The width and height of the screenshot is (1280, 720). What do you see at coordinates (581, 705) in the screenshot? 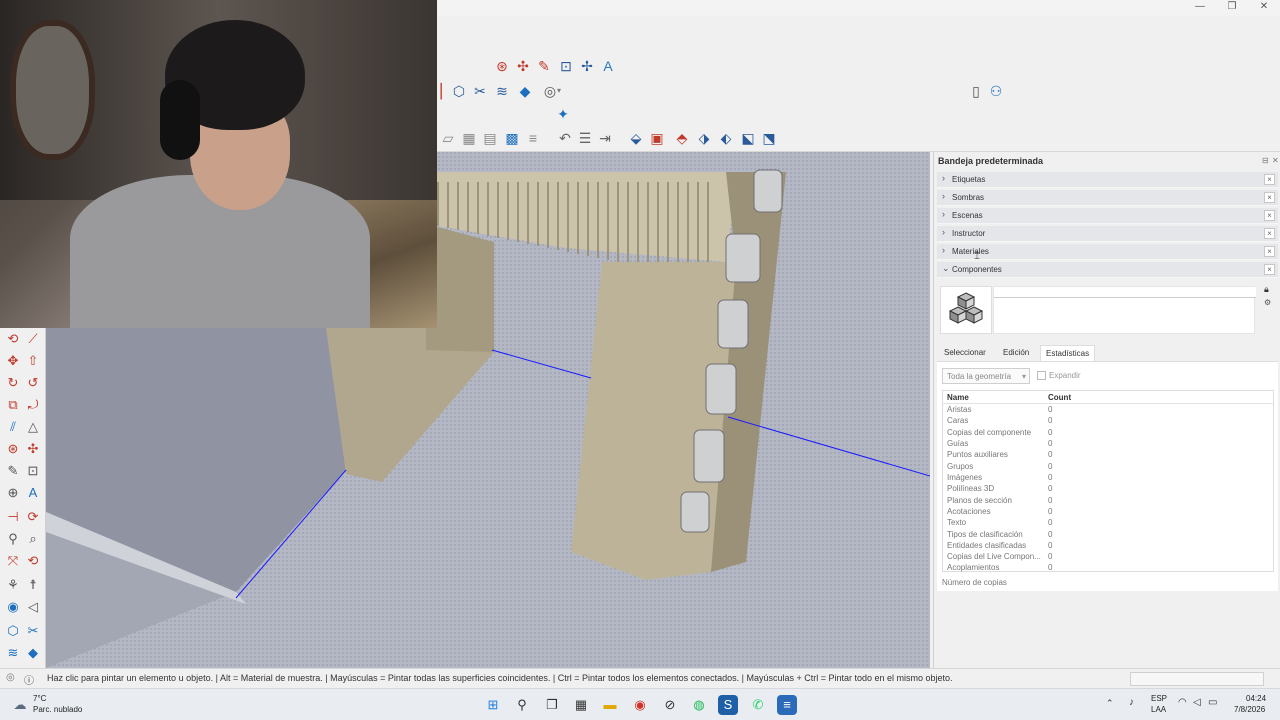
I see `store-icon: ▦` at bounding box center [581, 705].